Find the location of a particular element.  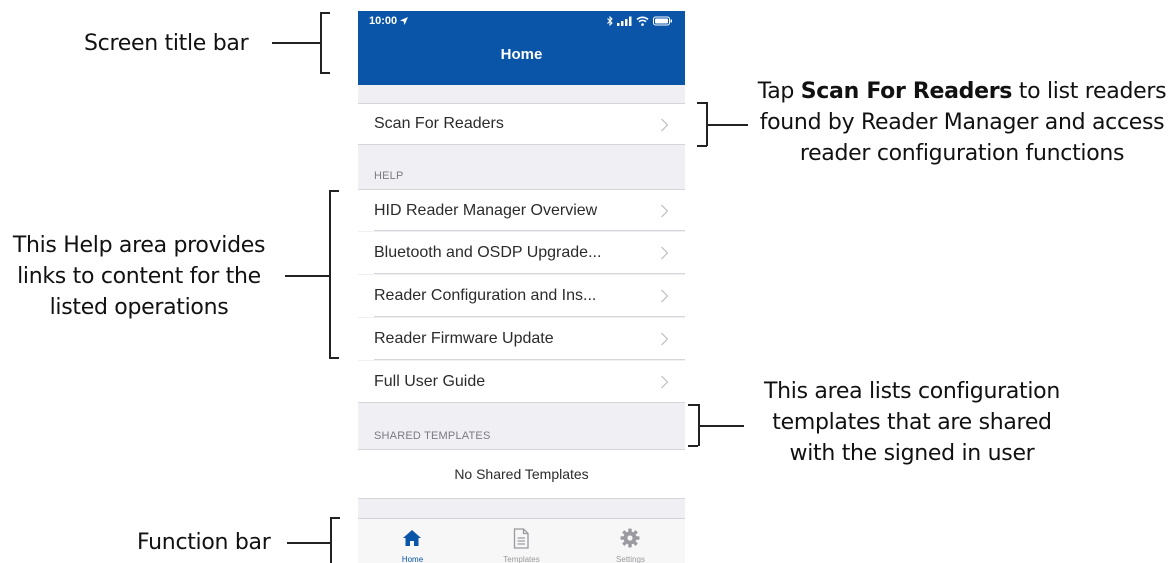

bluetooth-icon is located at coordinates (610, 21).